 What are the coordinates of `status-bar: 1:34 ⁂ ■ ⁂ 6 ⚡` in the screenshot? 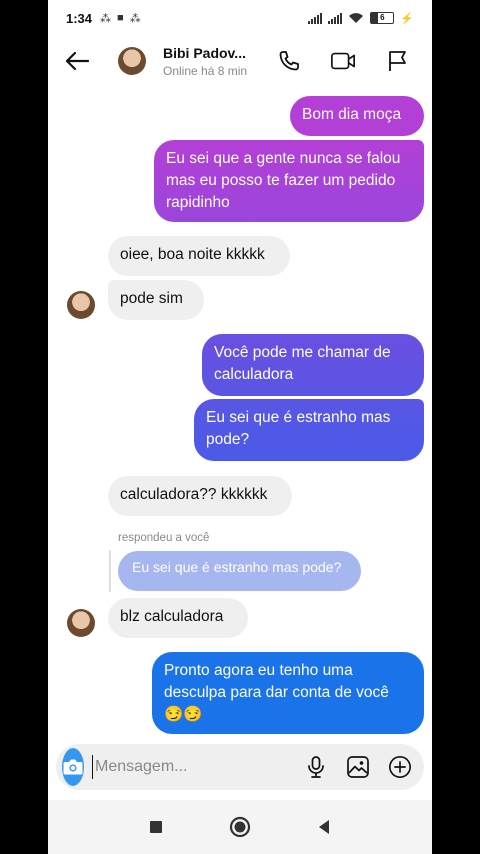 It's located at (240, 18).